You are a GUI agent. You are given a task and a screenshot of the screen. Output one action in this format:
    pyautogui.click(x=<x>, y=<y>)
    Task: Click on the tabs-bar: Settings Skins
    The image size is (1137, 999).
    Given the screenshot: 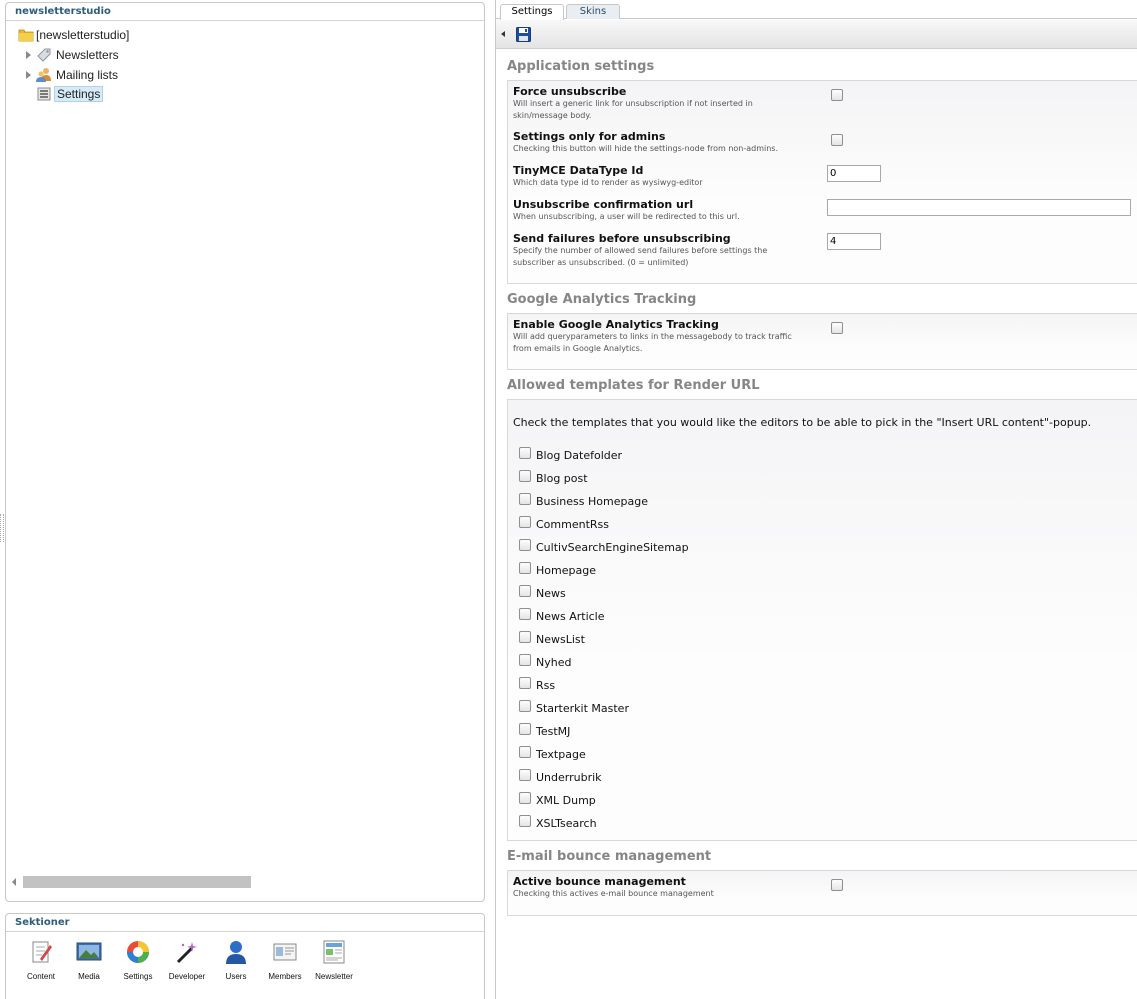 What is the action you would take?
    pyautogui.click(x=816, y=10)
    